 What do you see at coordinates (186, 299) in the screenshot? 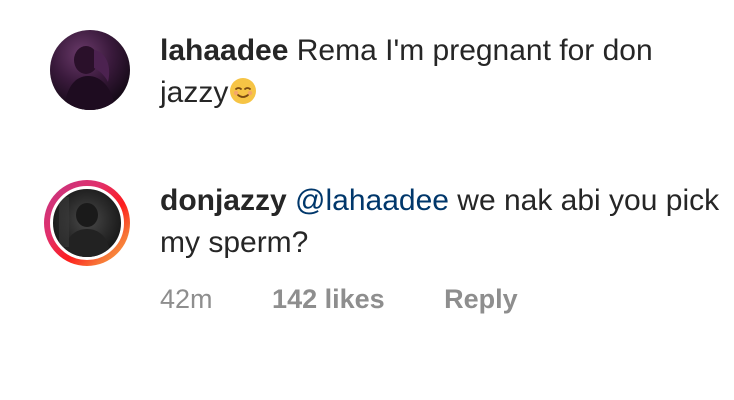
I see `comment-time: 42m` at bounding box center [186, 299].